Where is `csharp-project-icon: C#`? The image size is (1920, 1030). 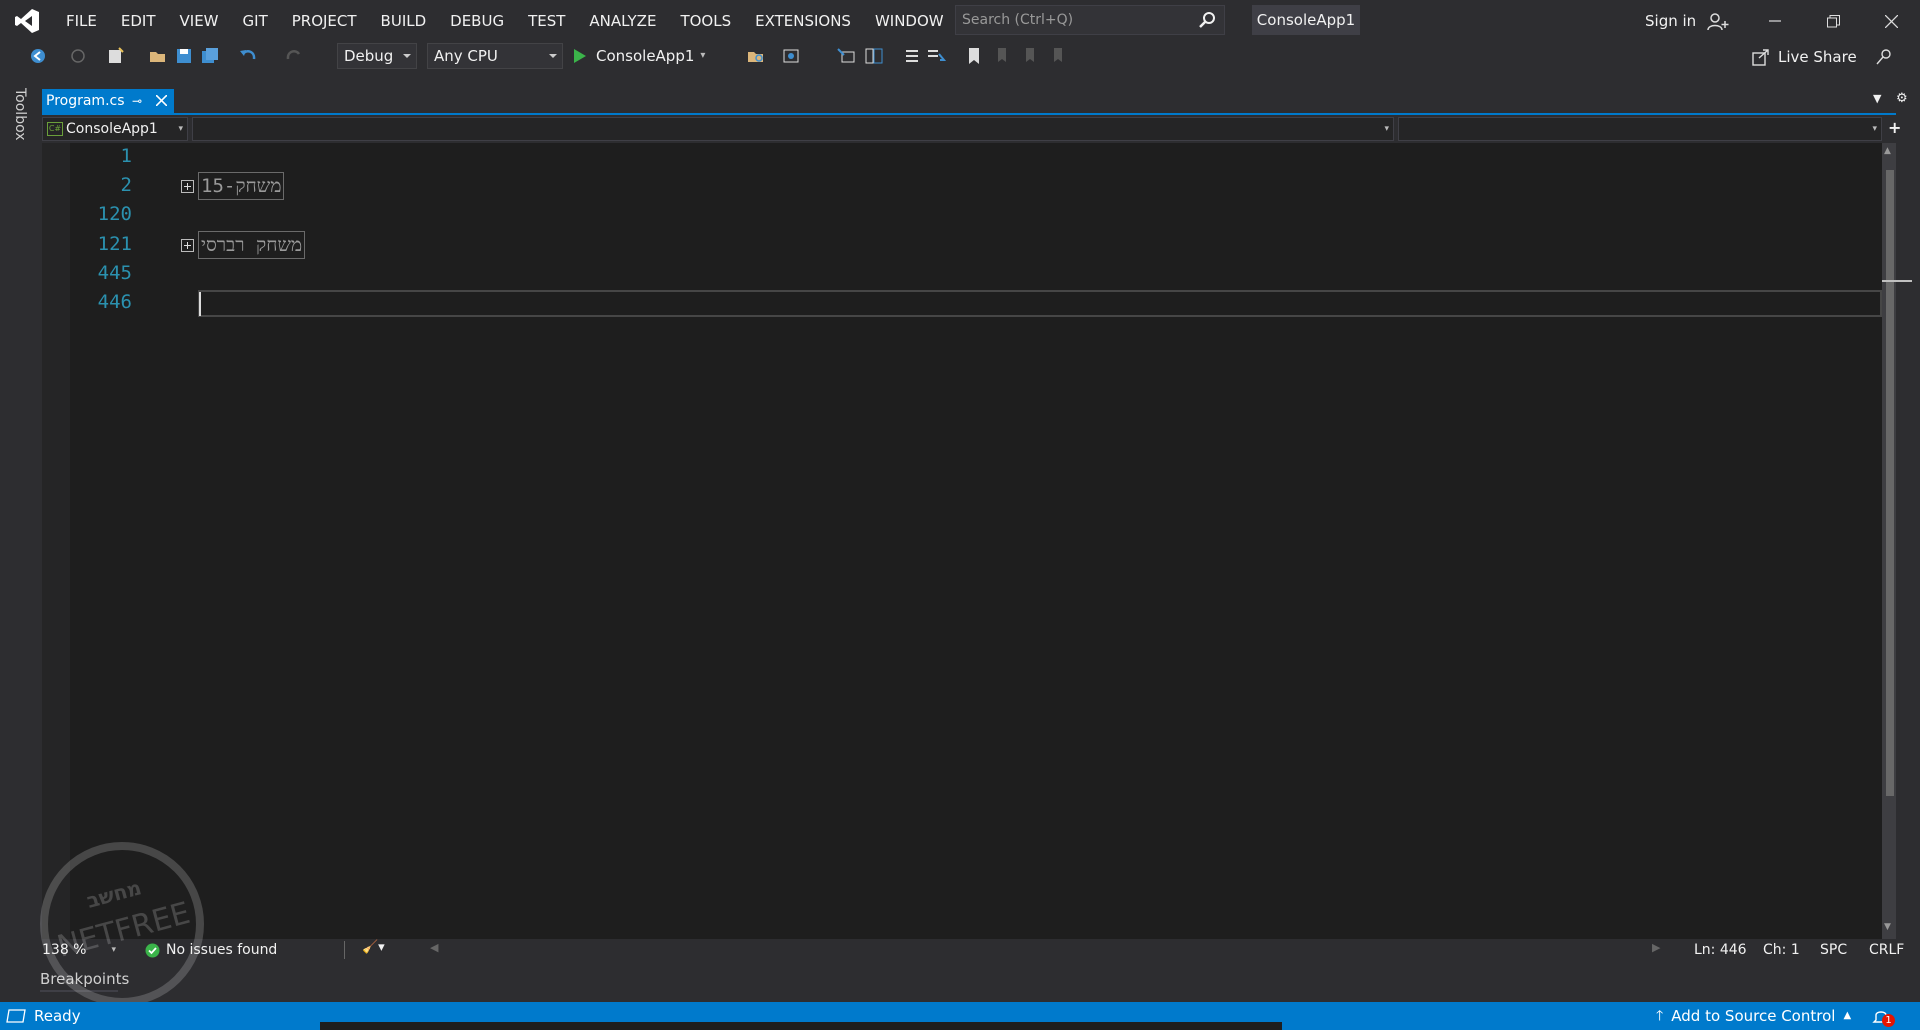
csharp-project-icon: C# is located at coordinates (55, 129).